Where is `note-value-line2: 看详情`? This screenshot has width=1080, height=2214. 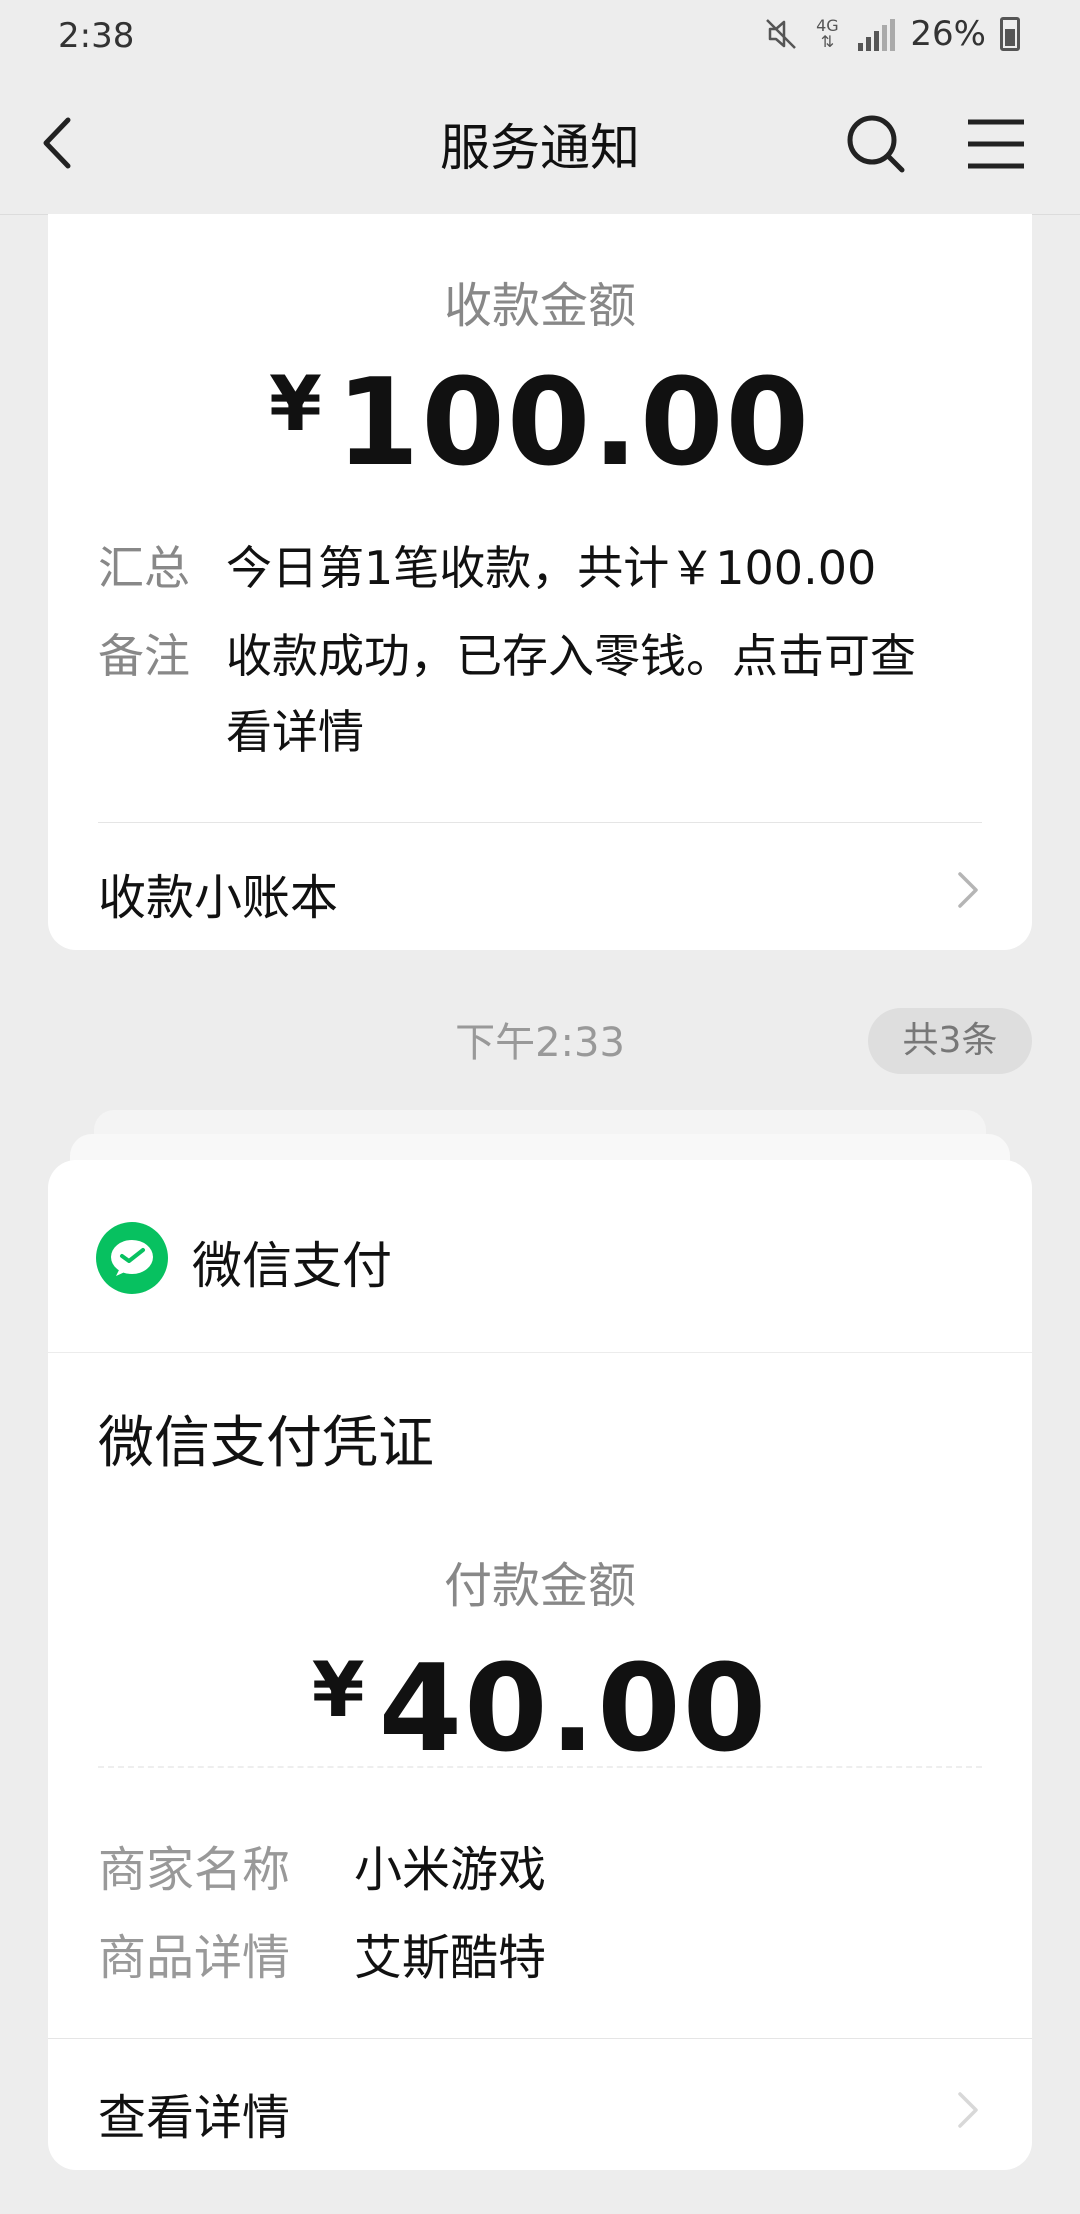 note-value-line2: 看详情 is located at coordinates (295, 732).